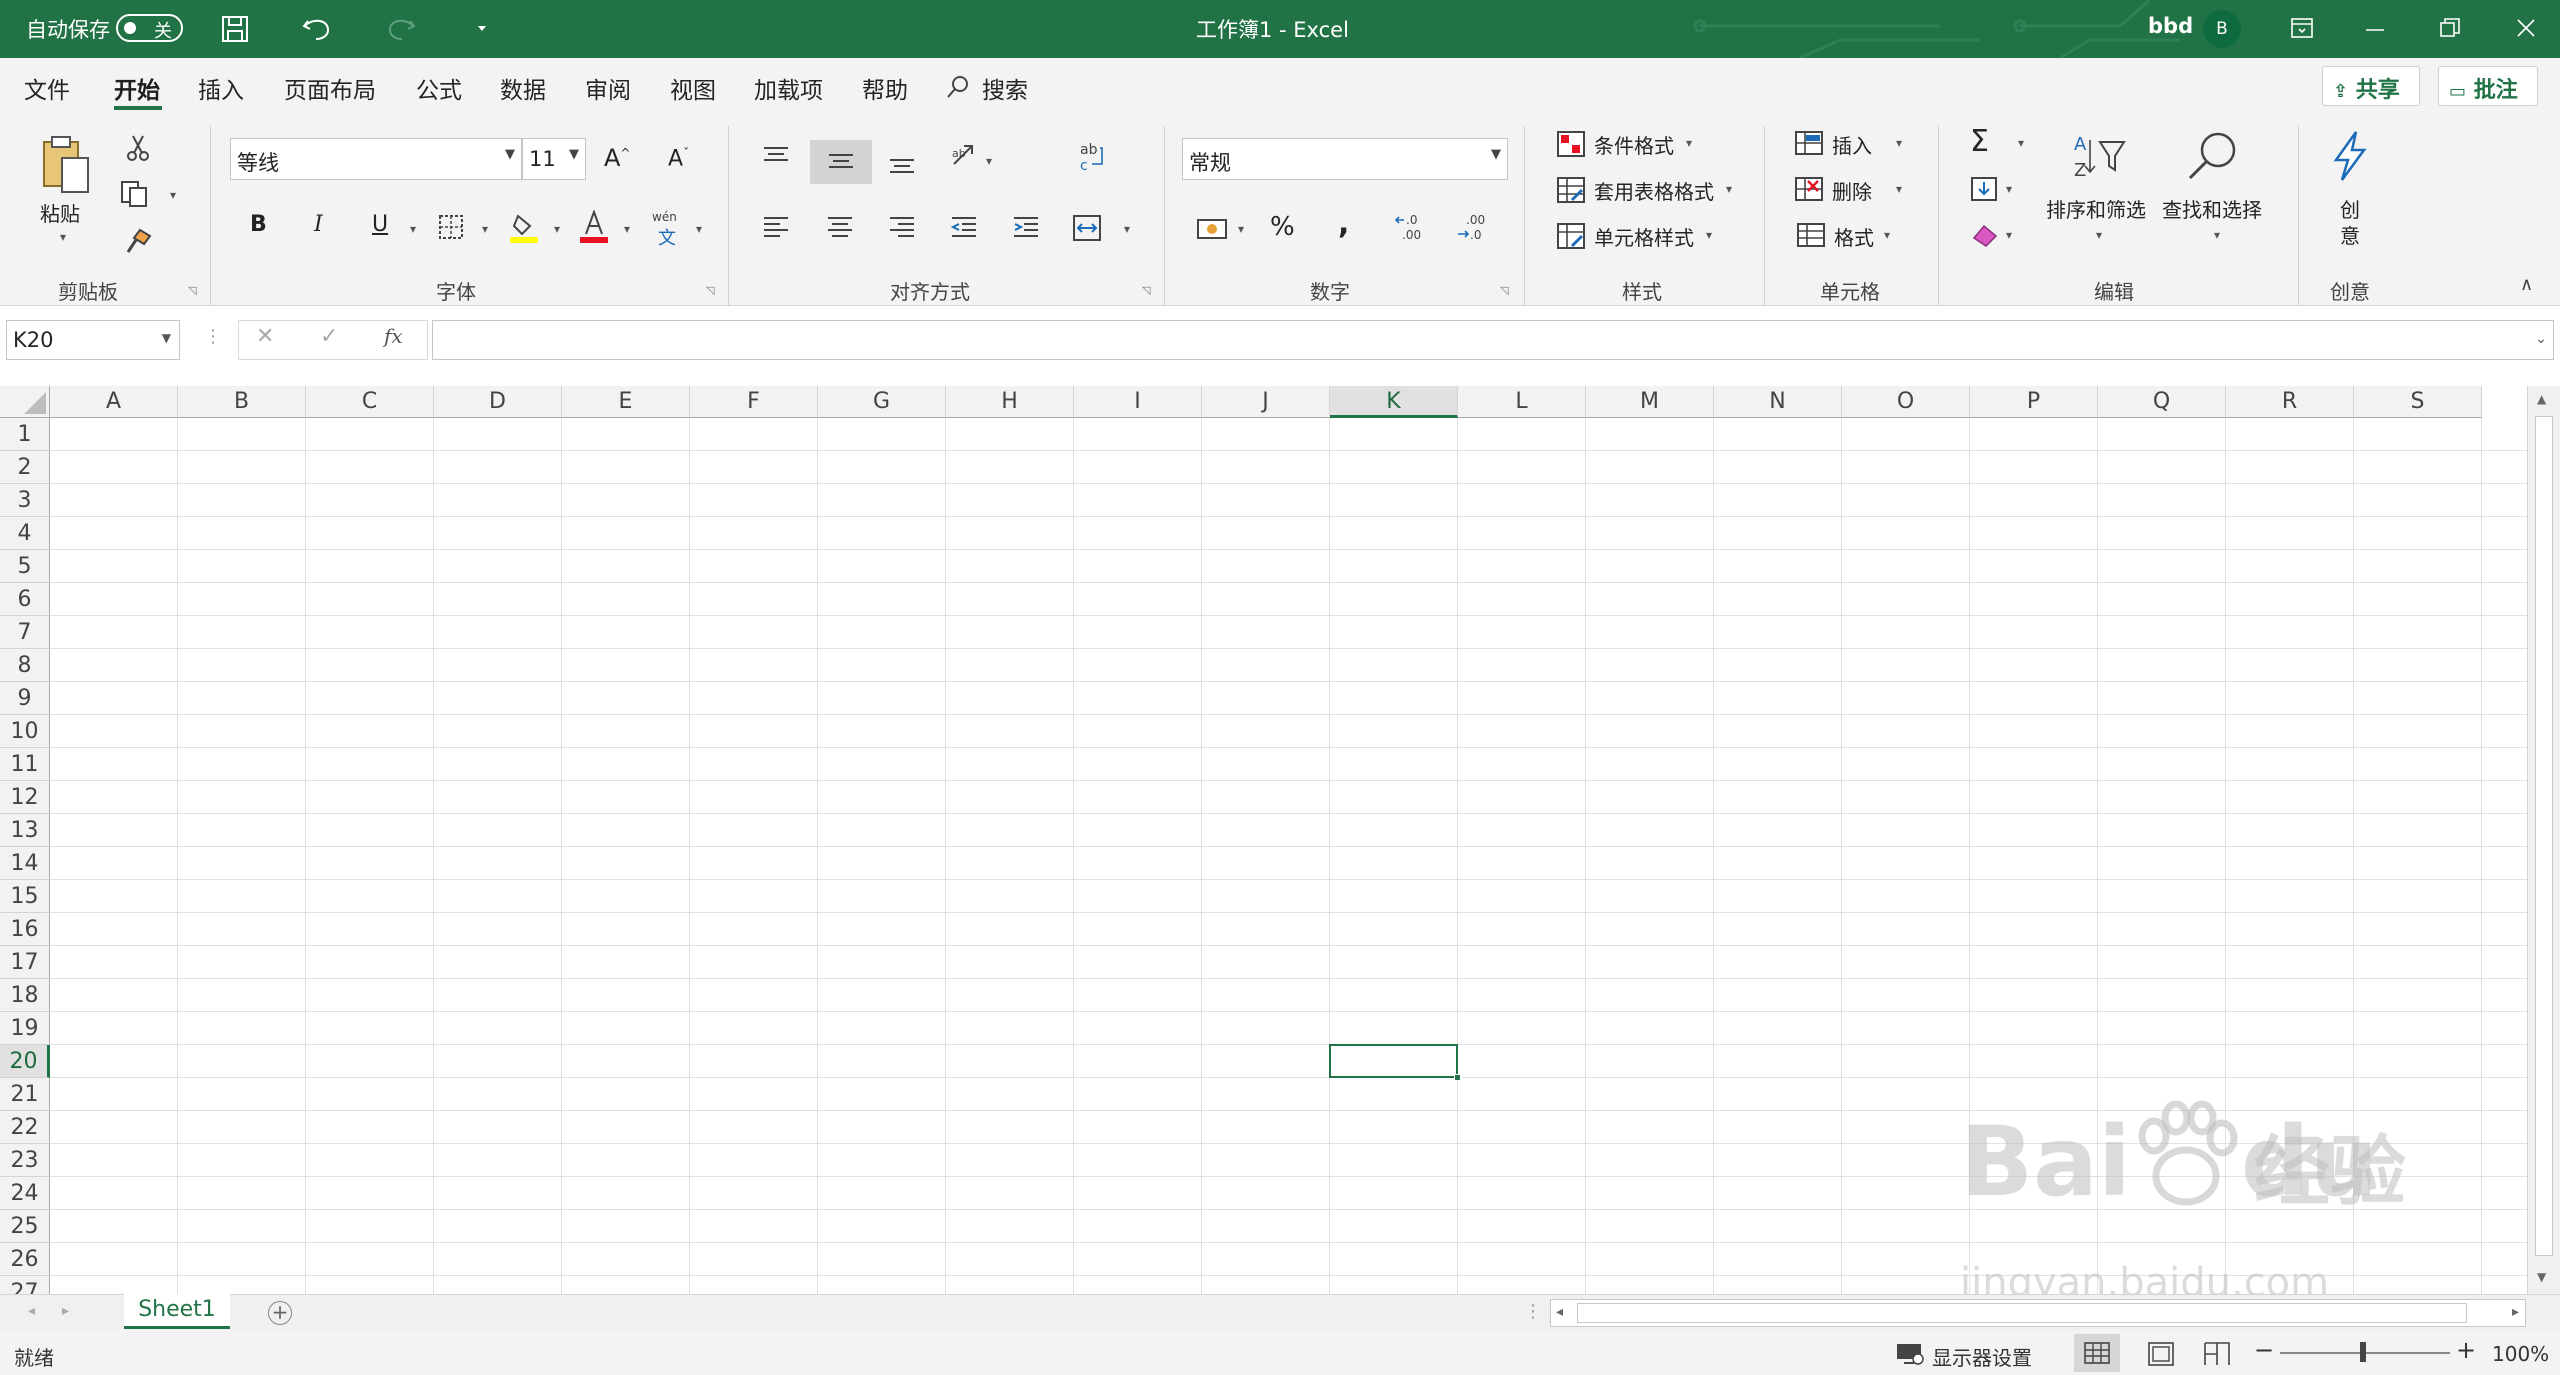  What do you see at coordinates (554, 159) in the screenshot?
I see `font-size-select: 11 ▼` at bounding box center [554, 159].